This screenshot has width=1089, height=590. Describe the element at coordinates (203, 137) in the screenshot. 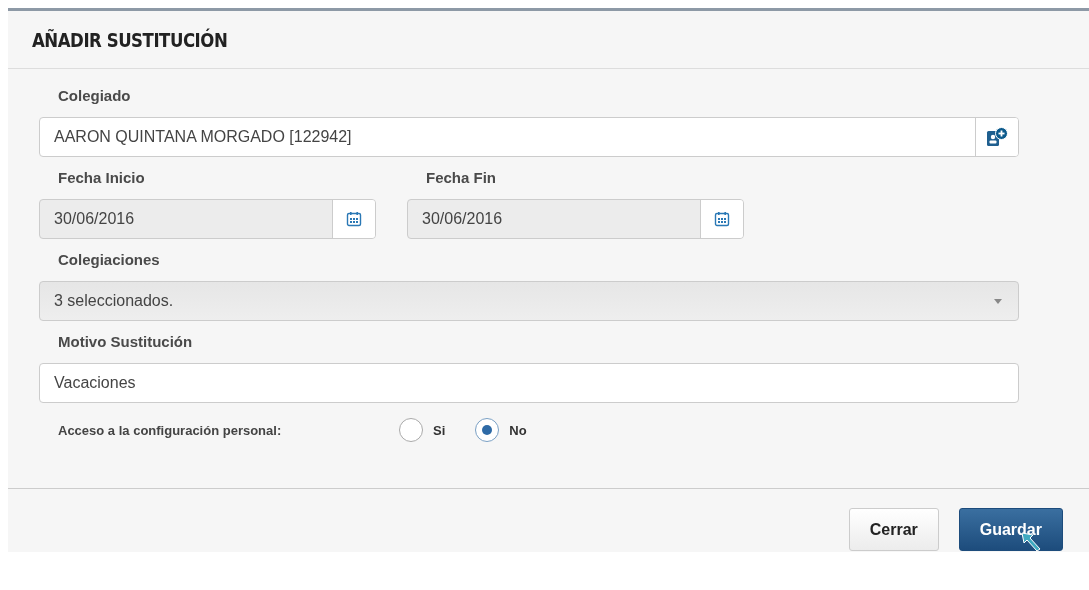

I see `field-value: AARON QUINTANA MORGADO [122942]` at that location.